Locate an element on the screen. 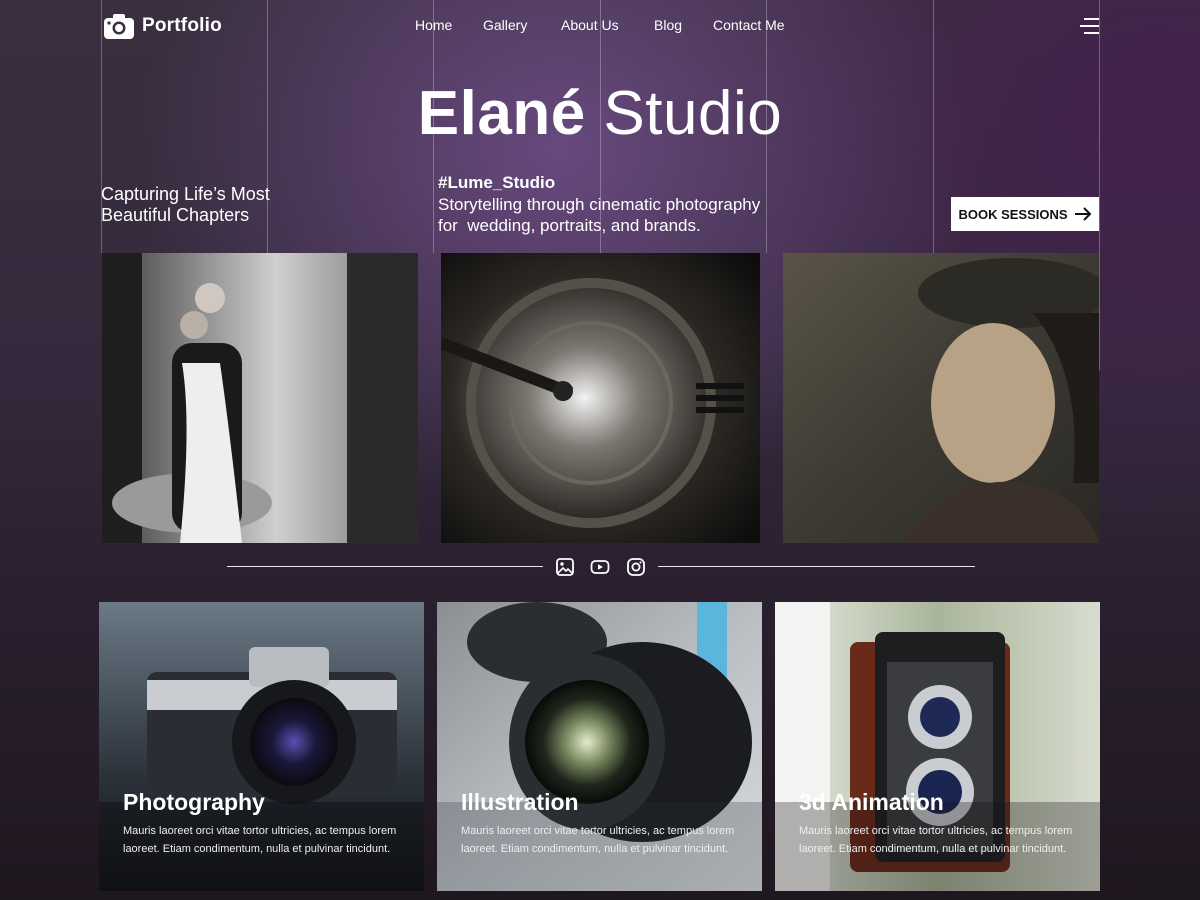 This screenshot has width=1200, height=900. gallery-photo-wedding is located at coordinates (260, 398).